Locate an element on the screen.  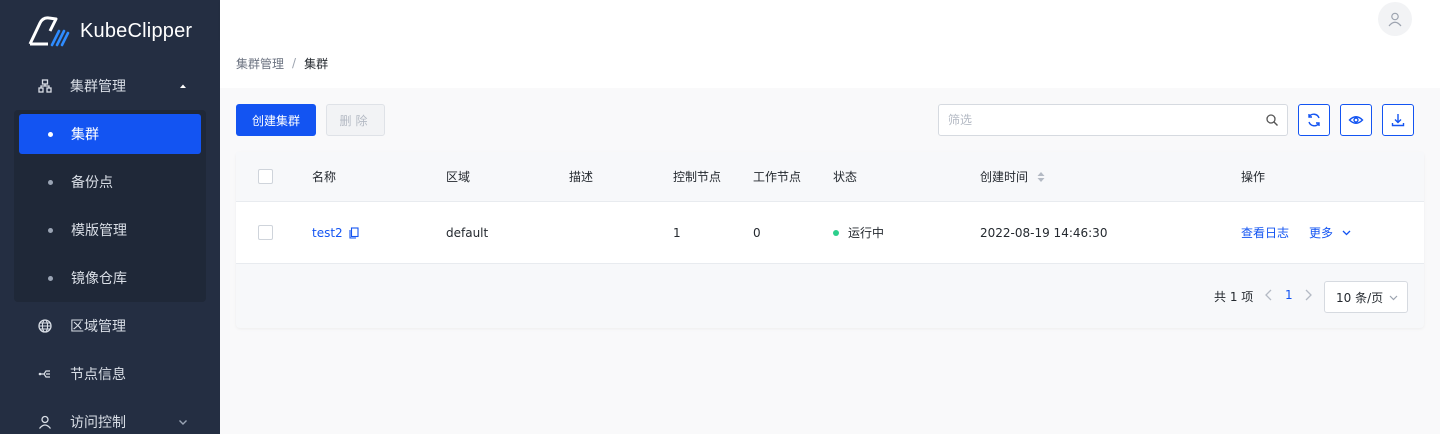
globe-icon is located at coordinates (45, 326).